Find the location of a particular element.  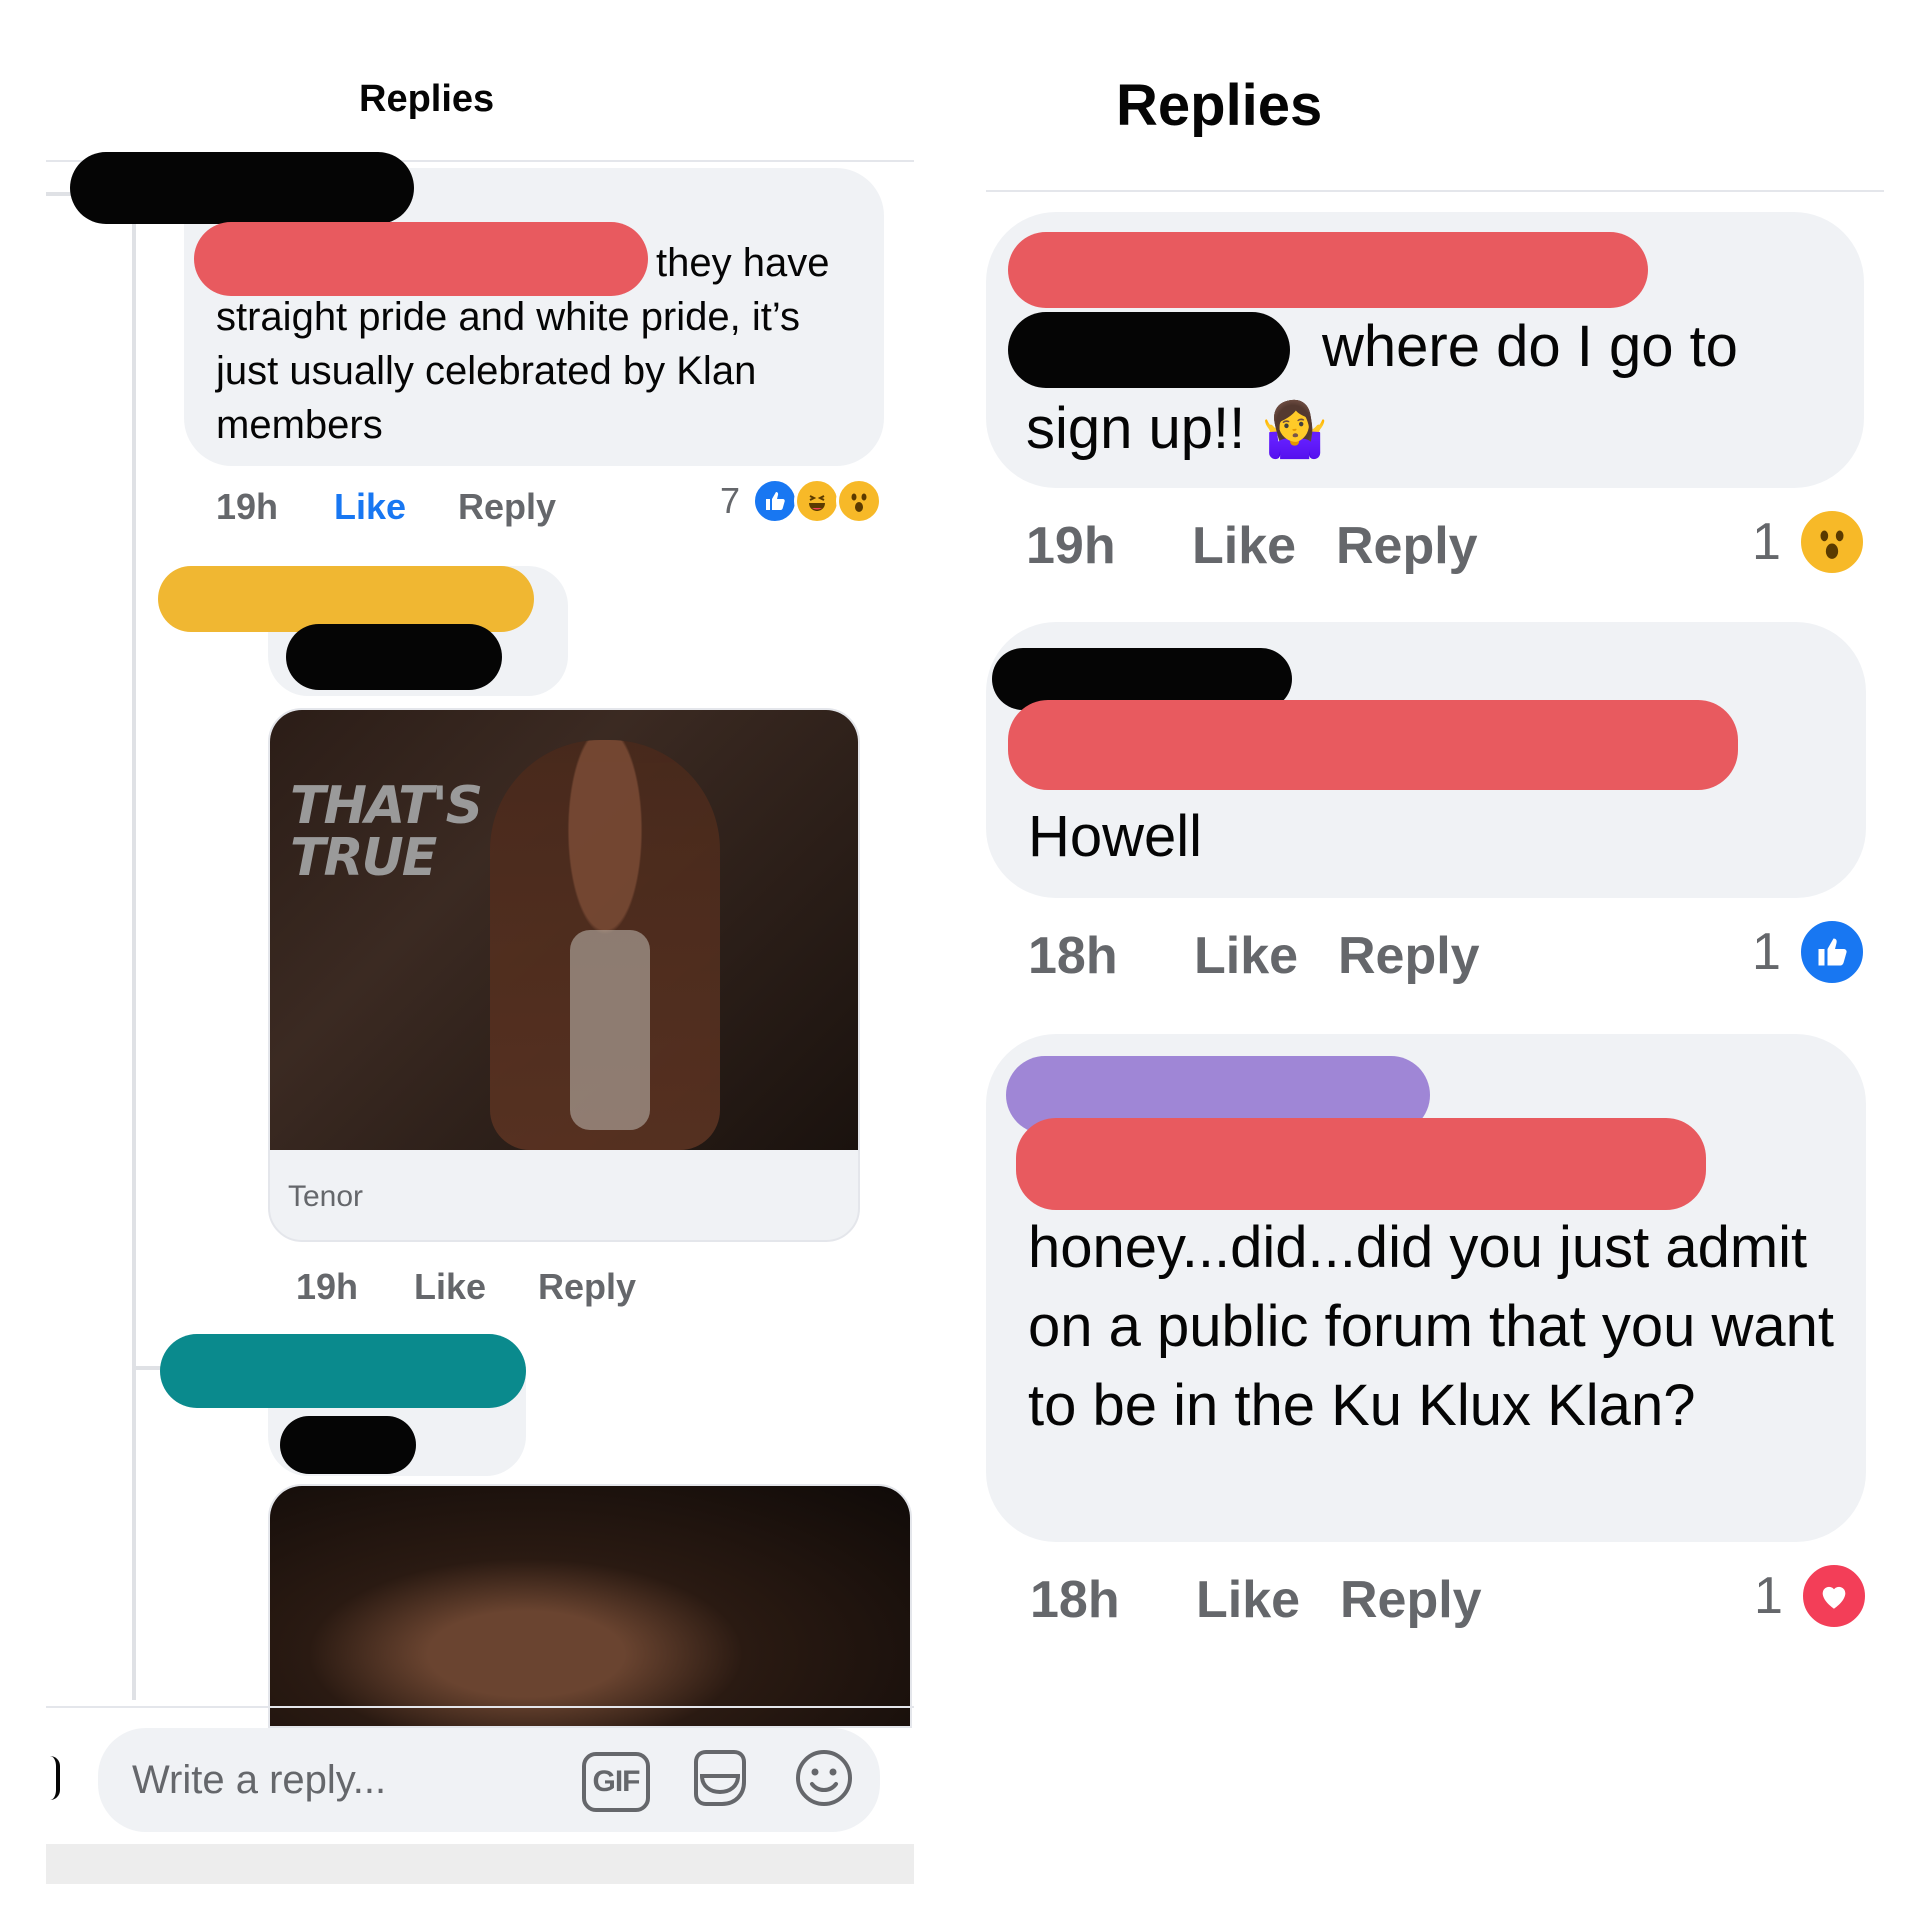

gif-attachment: THAT'S TRUE Tenor is located at coordinates (564, 975).